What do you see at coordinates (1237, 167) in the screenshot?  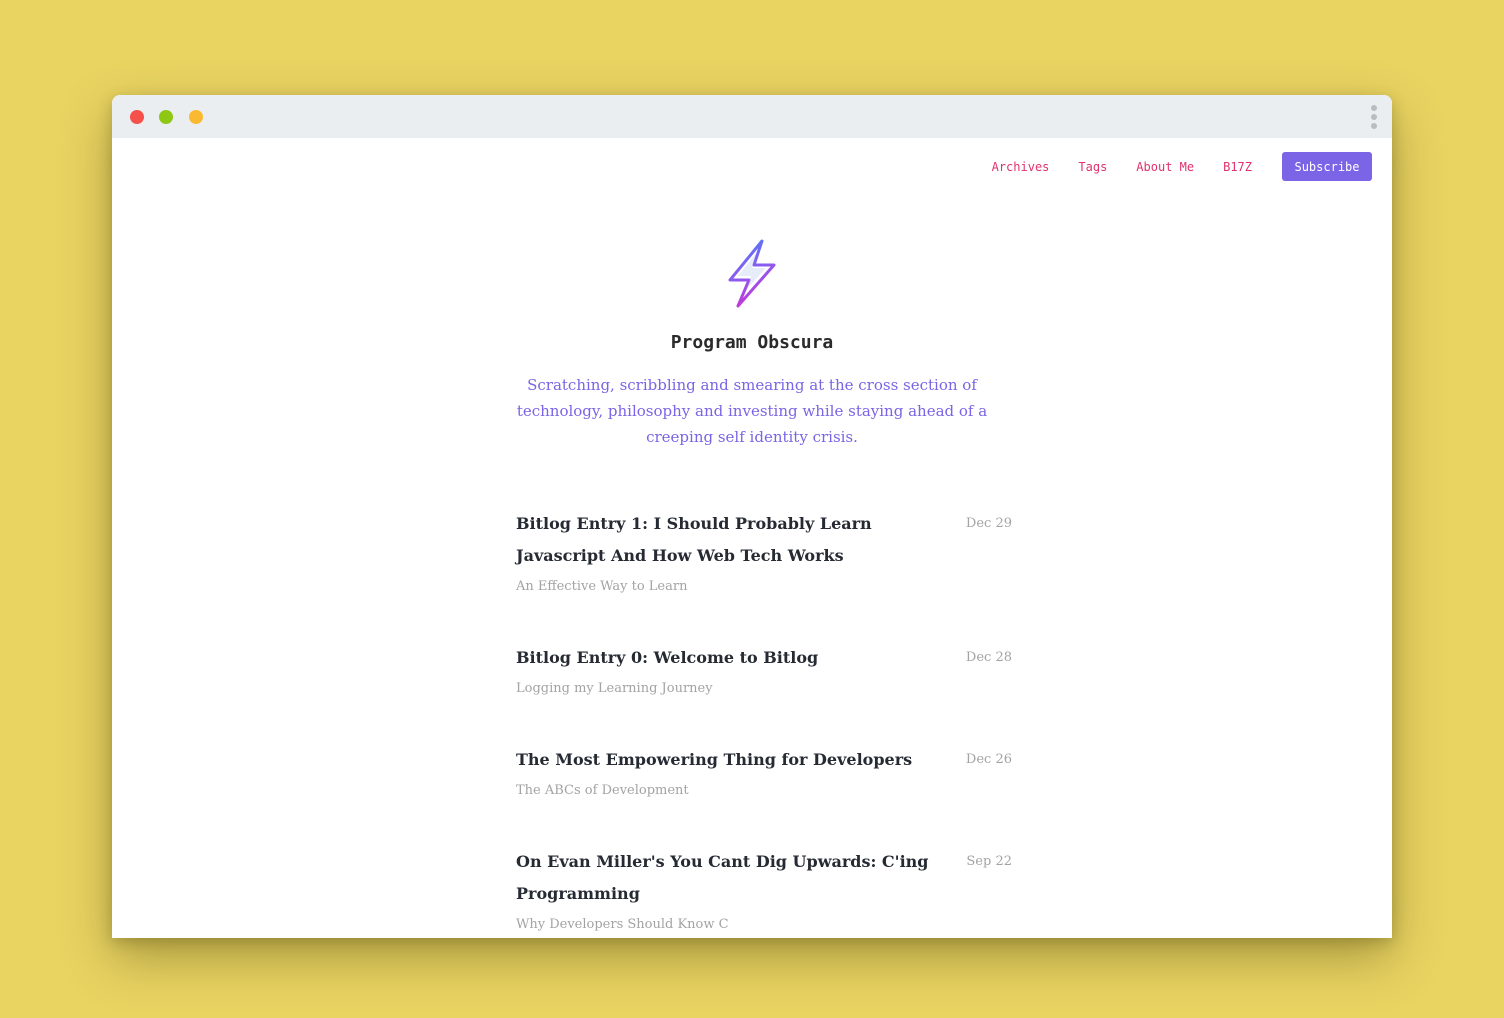 I see `nav-link-b17z: B17Z` at bounding box center [1237, 167].